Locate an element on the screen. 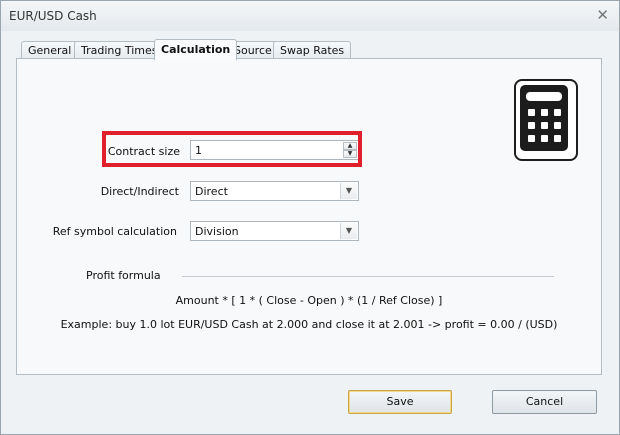 This screenshot has width=620, height=435. profit-formula-heading: Profit formula is located at coordinates (123, 275).